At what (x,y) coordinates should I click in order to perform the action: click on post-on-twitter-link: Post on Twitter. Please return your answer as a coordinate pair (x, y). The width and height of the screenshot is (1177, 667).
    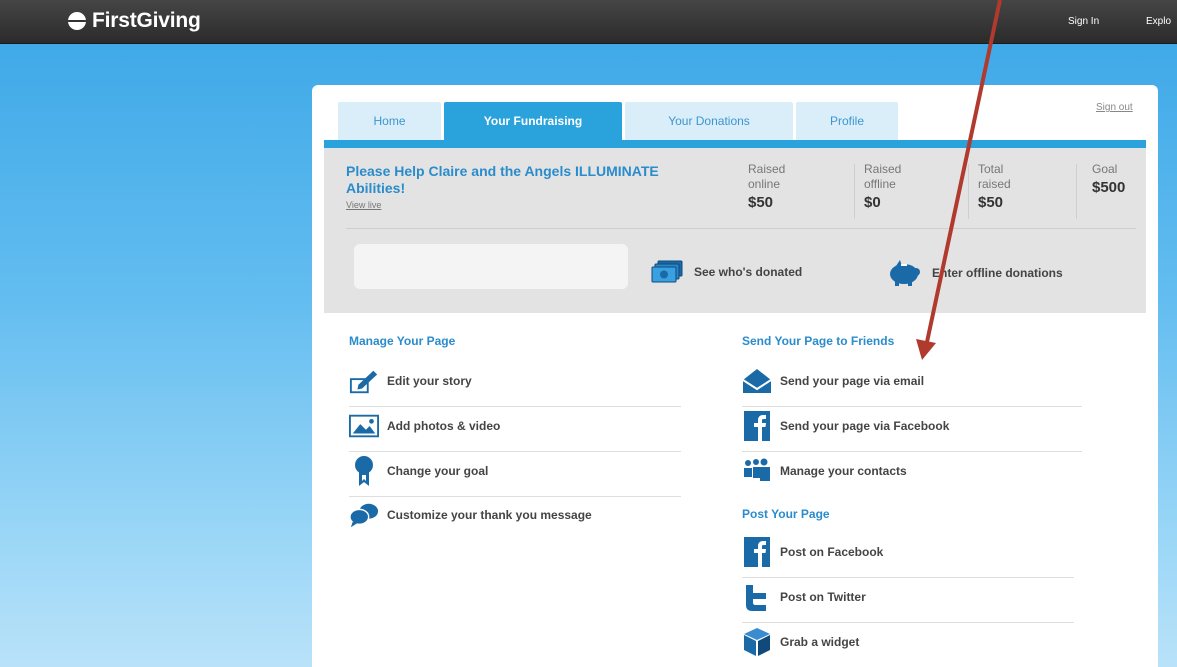
    Looking at the image, I should click on (804, 597).